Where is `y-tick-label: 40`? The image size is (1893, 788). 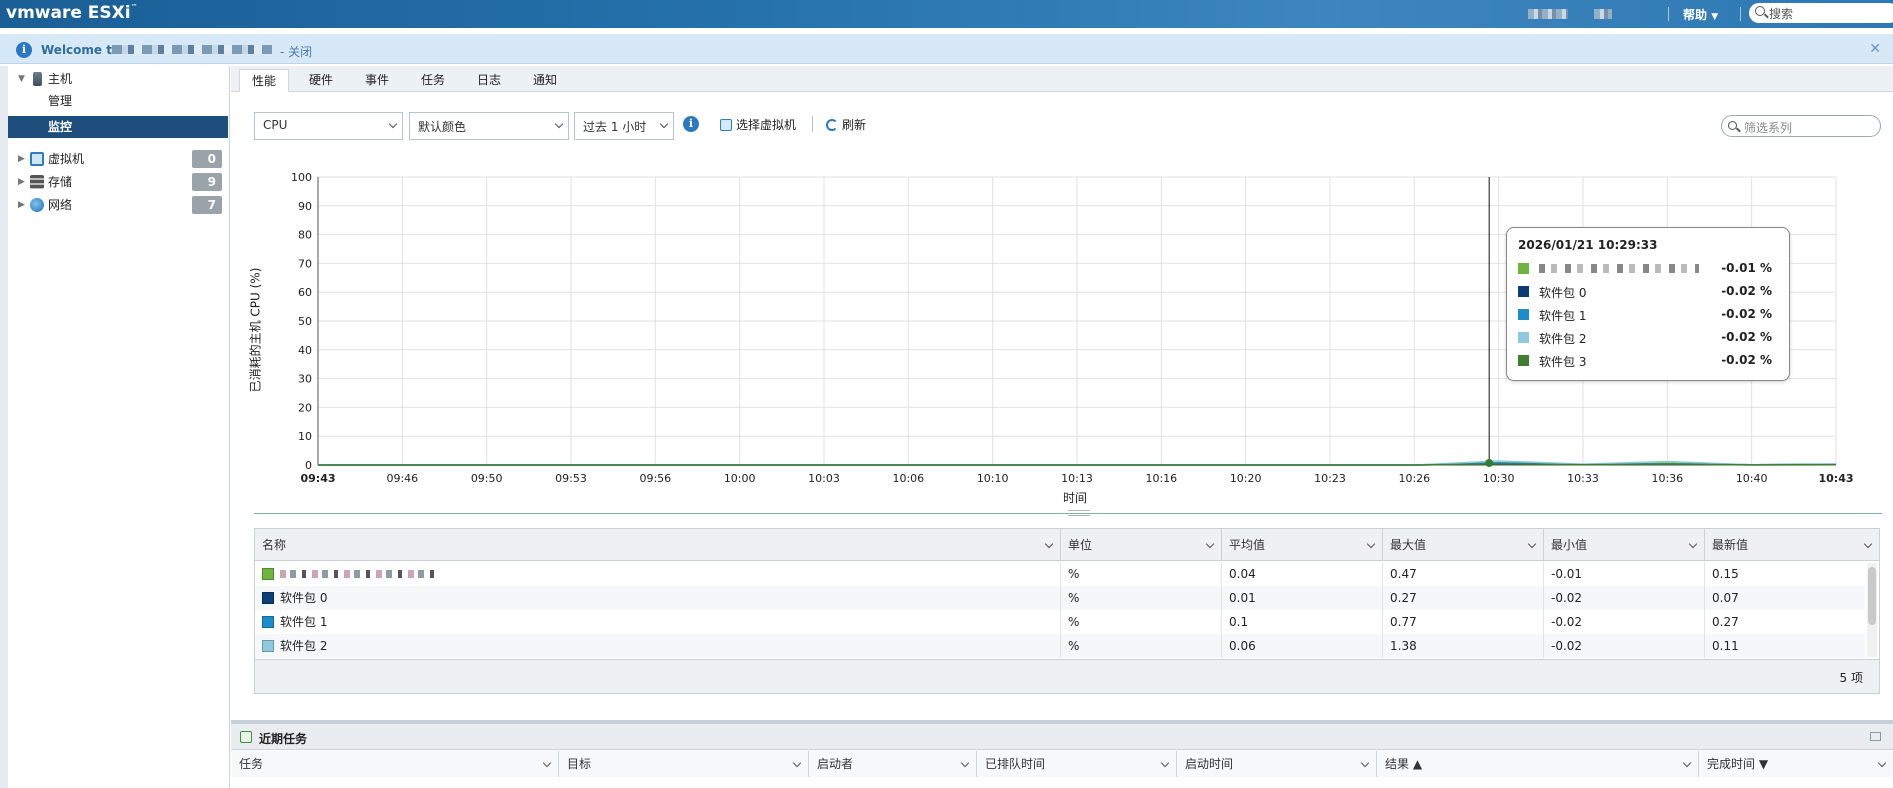 y-tick-label: 40 is located at coordinates (305, 350).